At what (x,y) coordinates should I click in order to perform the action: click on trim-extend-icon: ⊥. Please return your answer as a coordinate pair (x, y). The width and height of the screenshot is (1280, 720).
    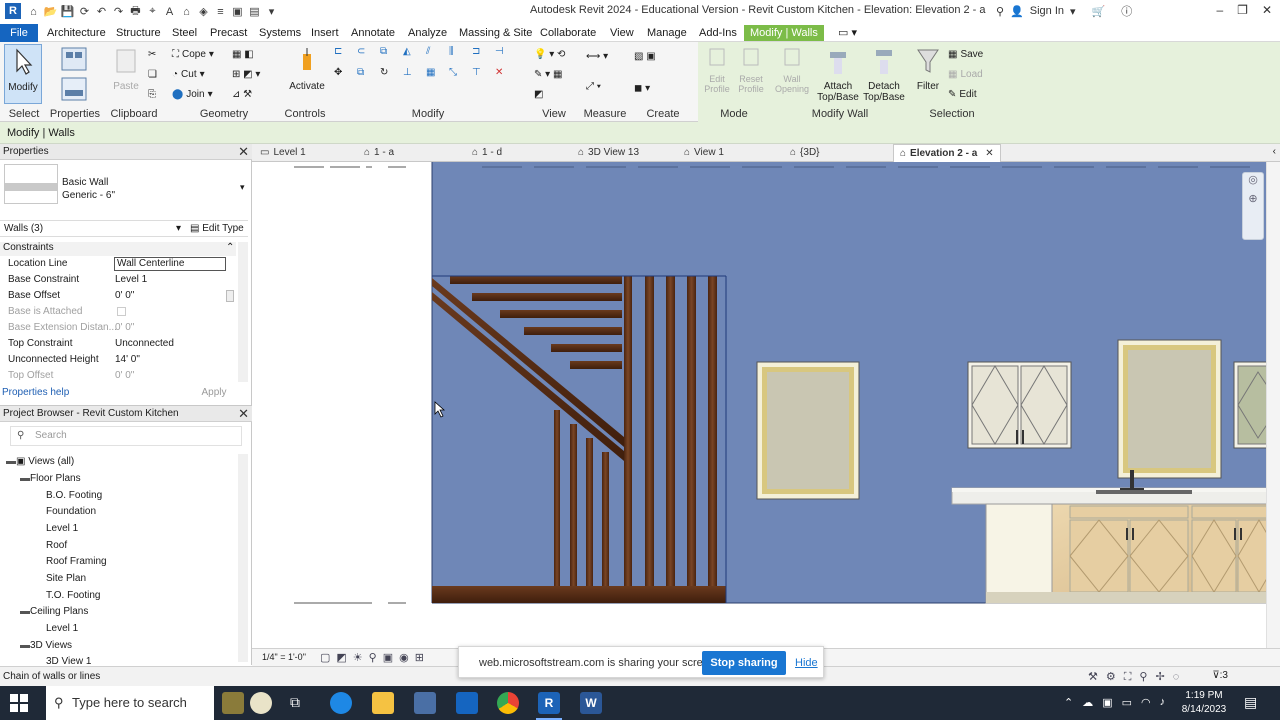
    Looking at the image, I should click on (411, 75).